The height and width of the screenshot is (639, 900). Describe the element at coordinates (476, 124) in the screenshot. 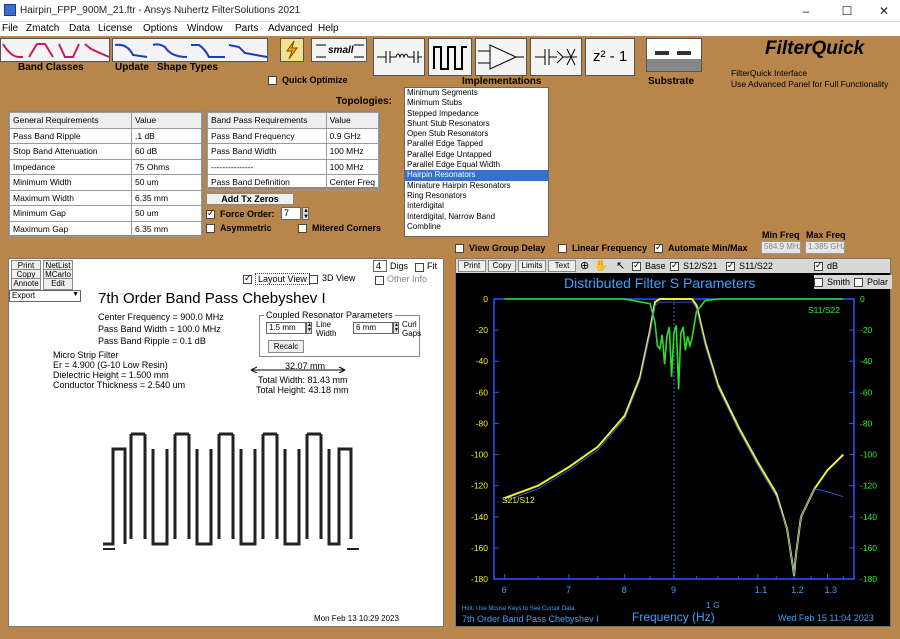

I see `list-item: Shunt Stub Resonators` at that location.